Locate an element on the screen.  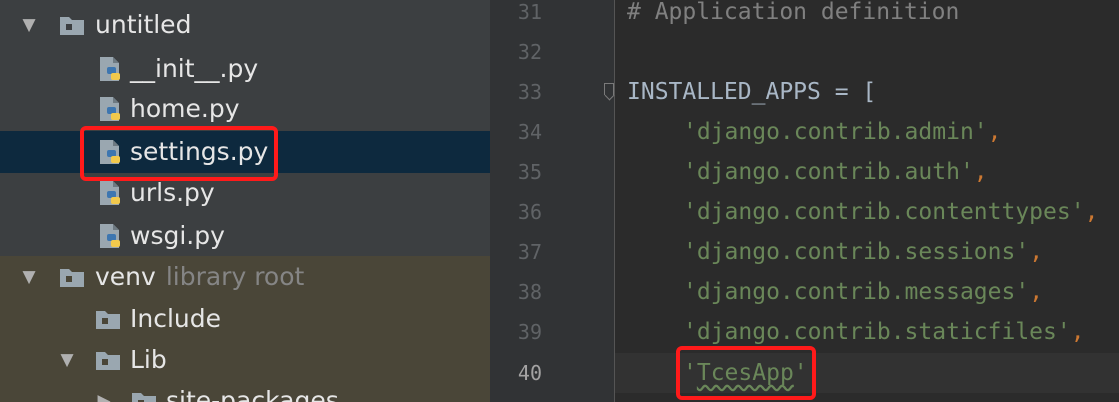
line-number: 33 is located at coordinates (529, 92).